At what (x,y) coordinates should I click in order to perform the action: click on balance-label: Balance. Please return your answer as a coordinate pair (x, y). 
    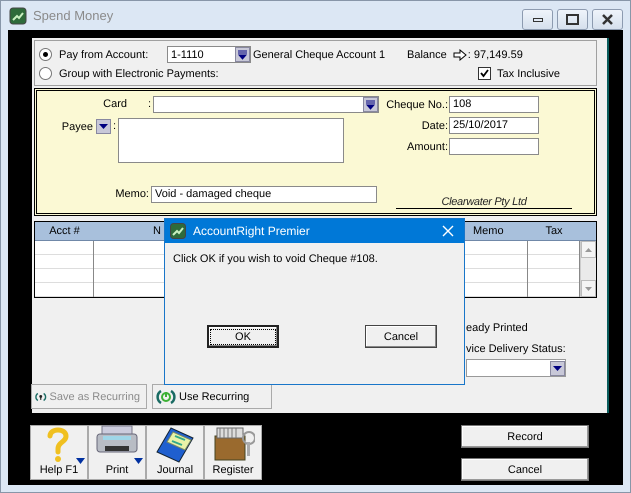
    Looking at the image, I should click on (427, 54).